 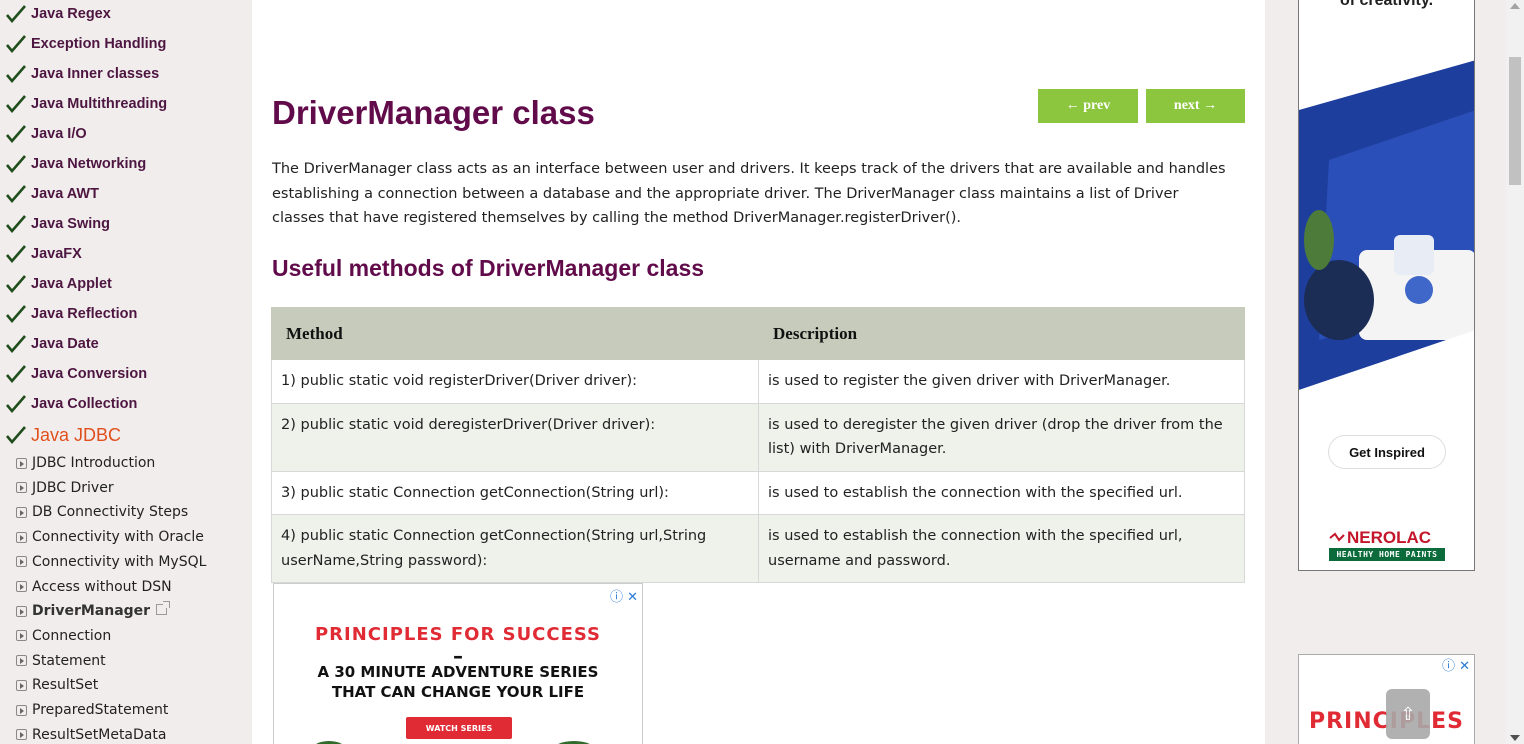 I want to click on sidebar-item-label: Java Date, so click(x=65, y=344).